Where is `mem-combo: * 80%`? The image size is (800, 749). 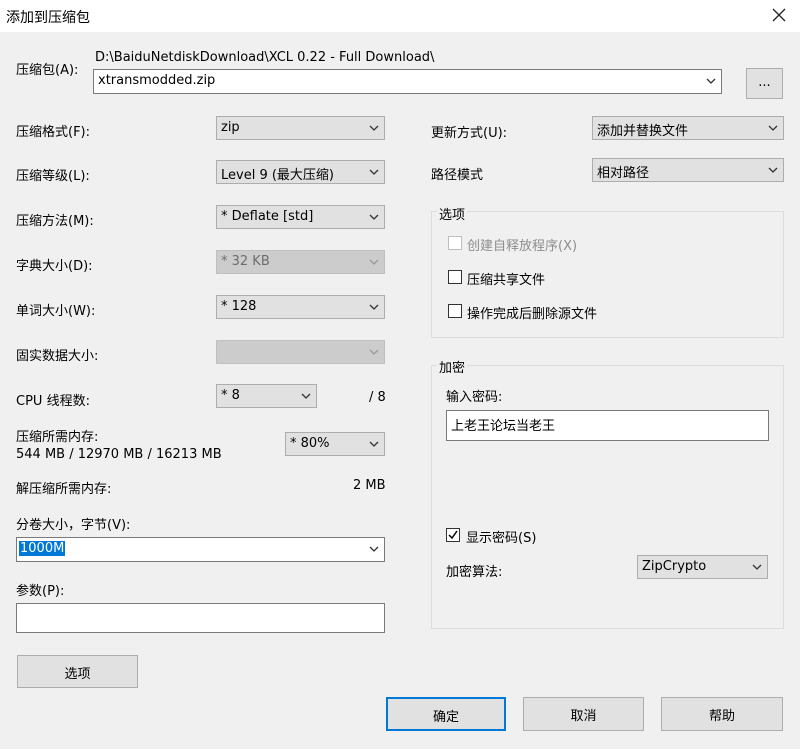 mem-combo: * 80% is located at coordinates (335, 444).